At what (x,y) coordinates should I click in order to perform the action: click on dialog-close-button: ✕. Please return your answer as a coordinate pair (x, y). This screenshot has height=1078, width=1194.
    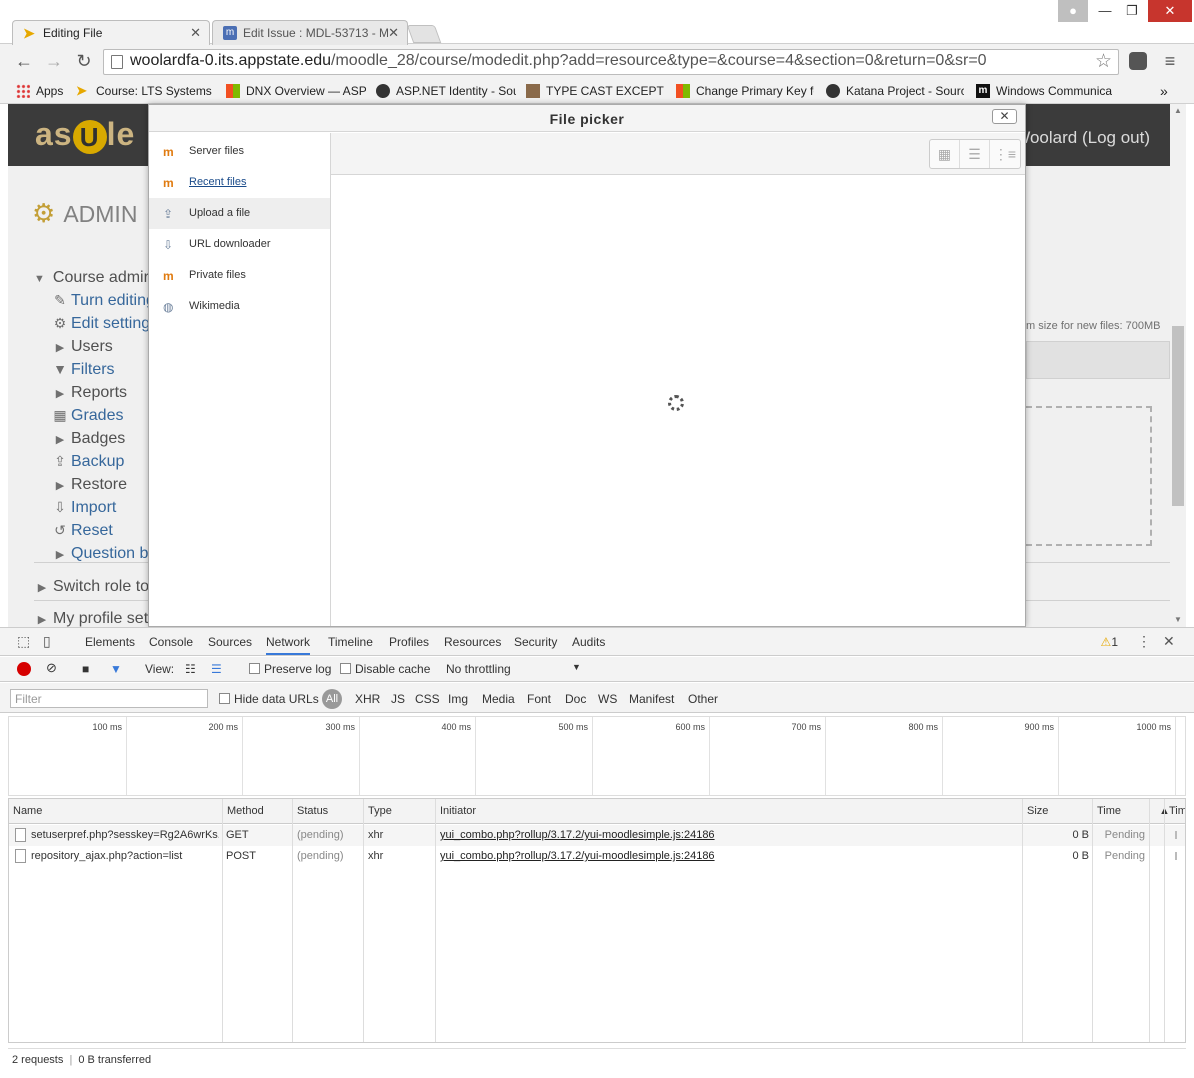
    Looking at the image, I should click on (1004, 116).